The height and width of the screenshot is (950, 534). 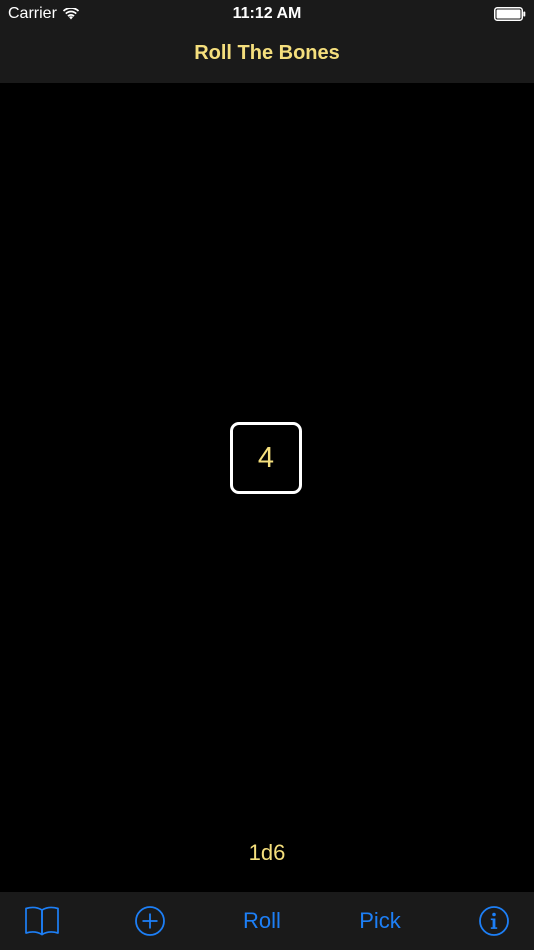 I want to click on pick-button: Pick, so click(x=380, y=921).